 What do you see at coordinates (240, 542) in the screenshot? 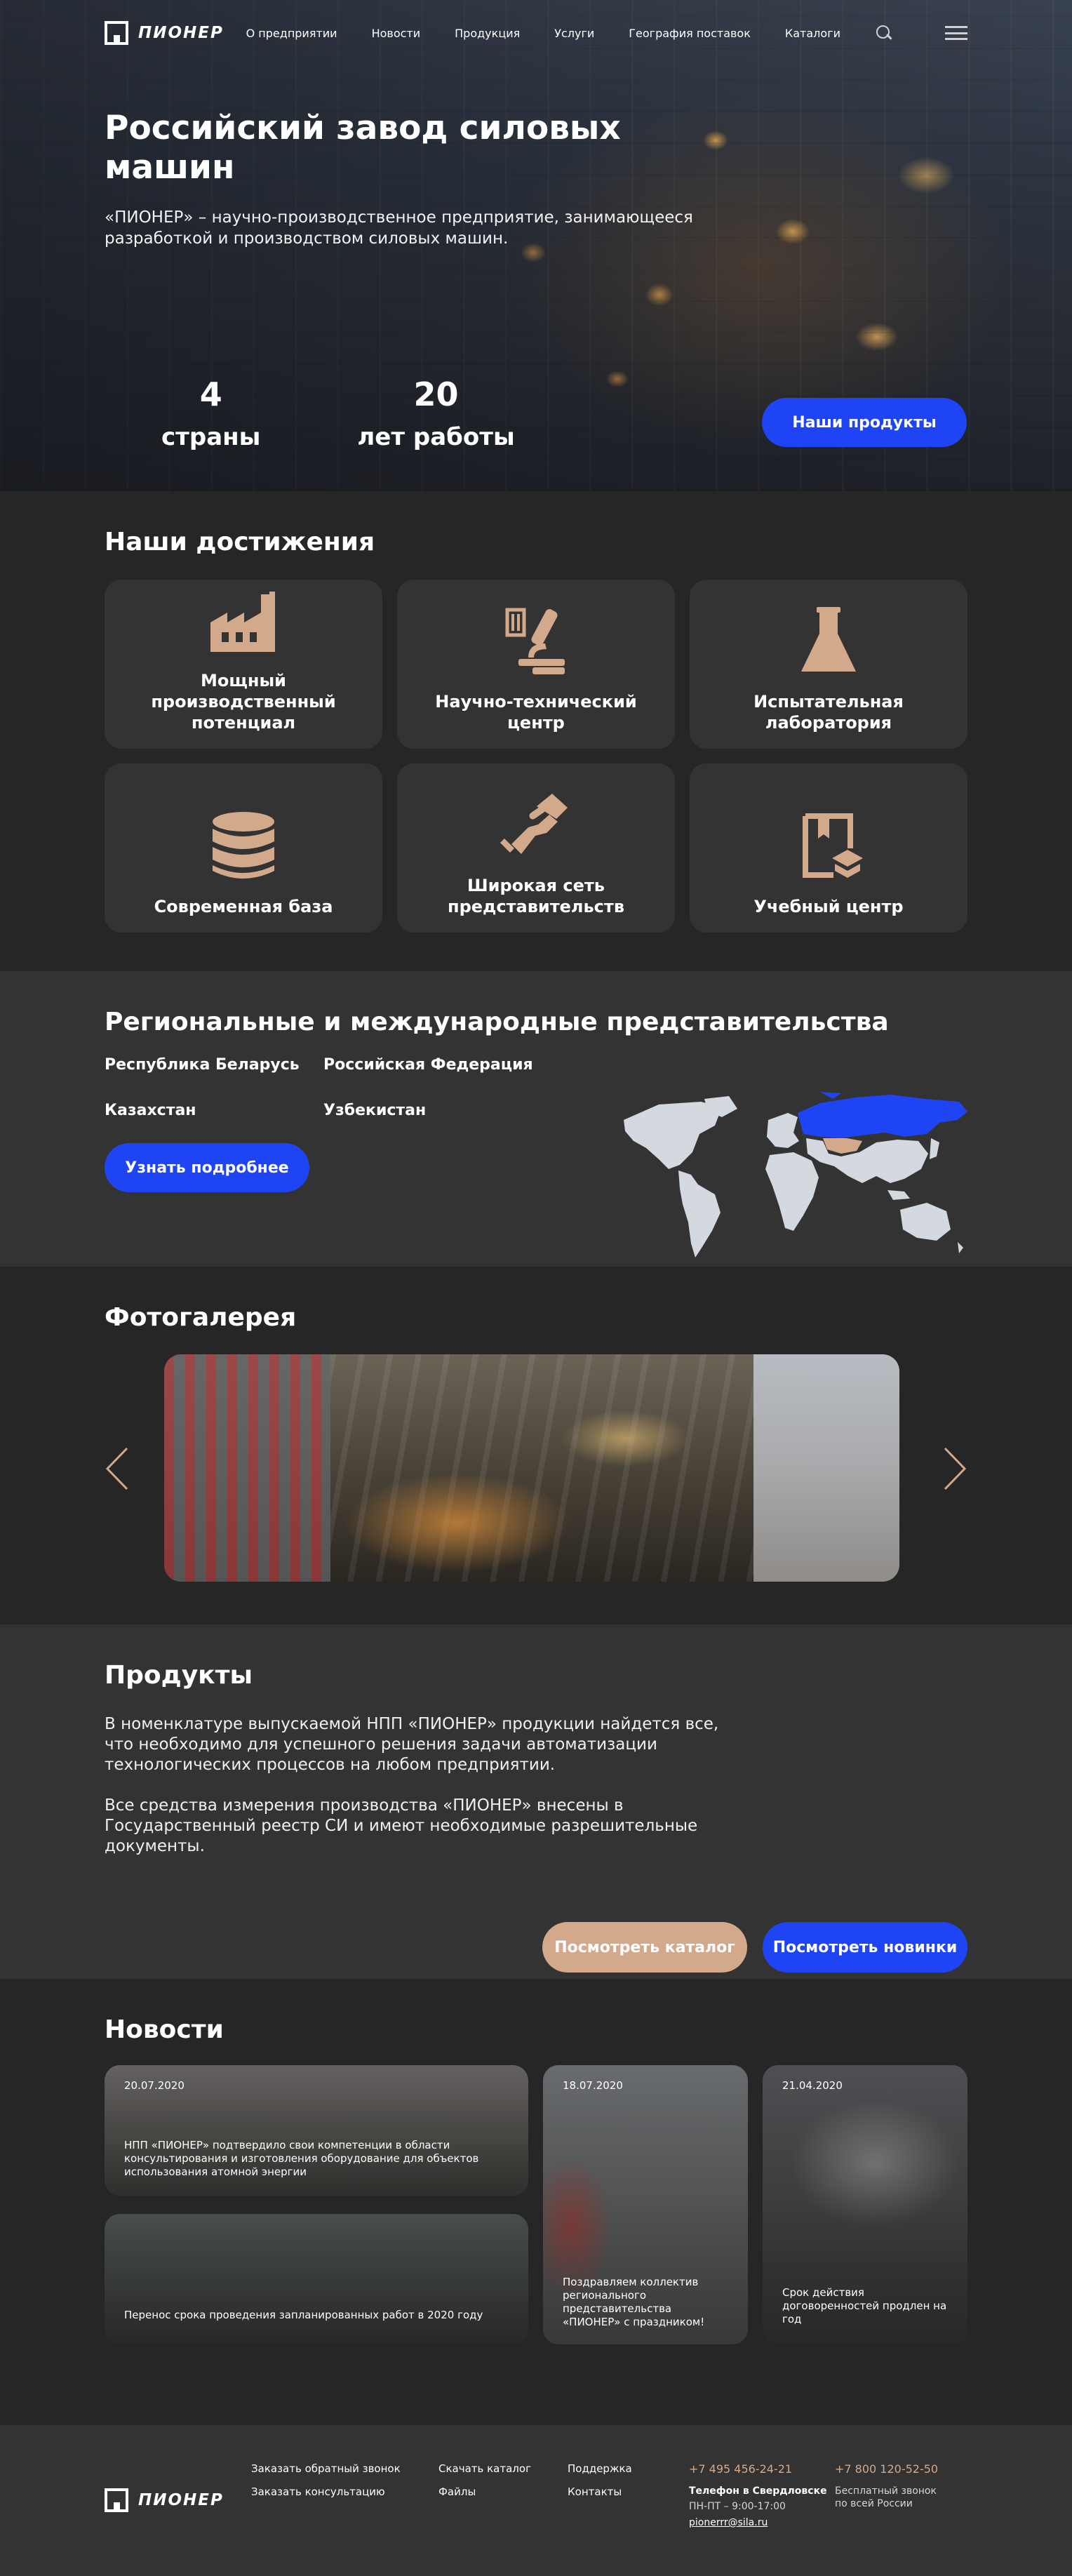
I see `achievements-title: Наши достижения` at bounding box center [240, 542].